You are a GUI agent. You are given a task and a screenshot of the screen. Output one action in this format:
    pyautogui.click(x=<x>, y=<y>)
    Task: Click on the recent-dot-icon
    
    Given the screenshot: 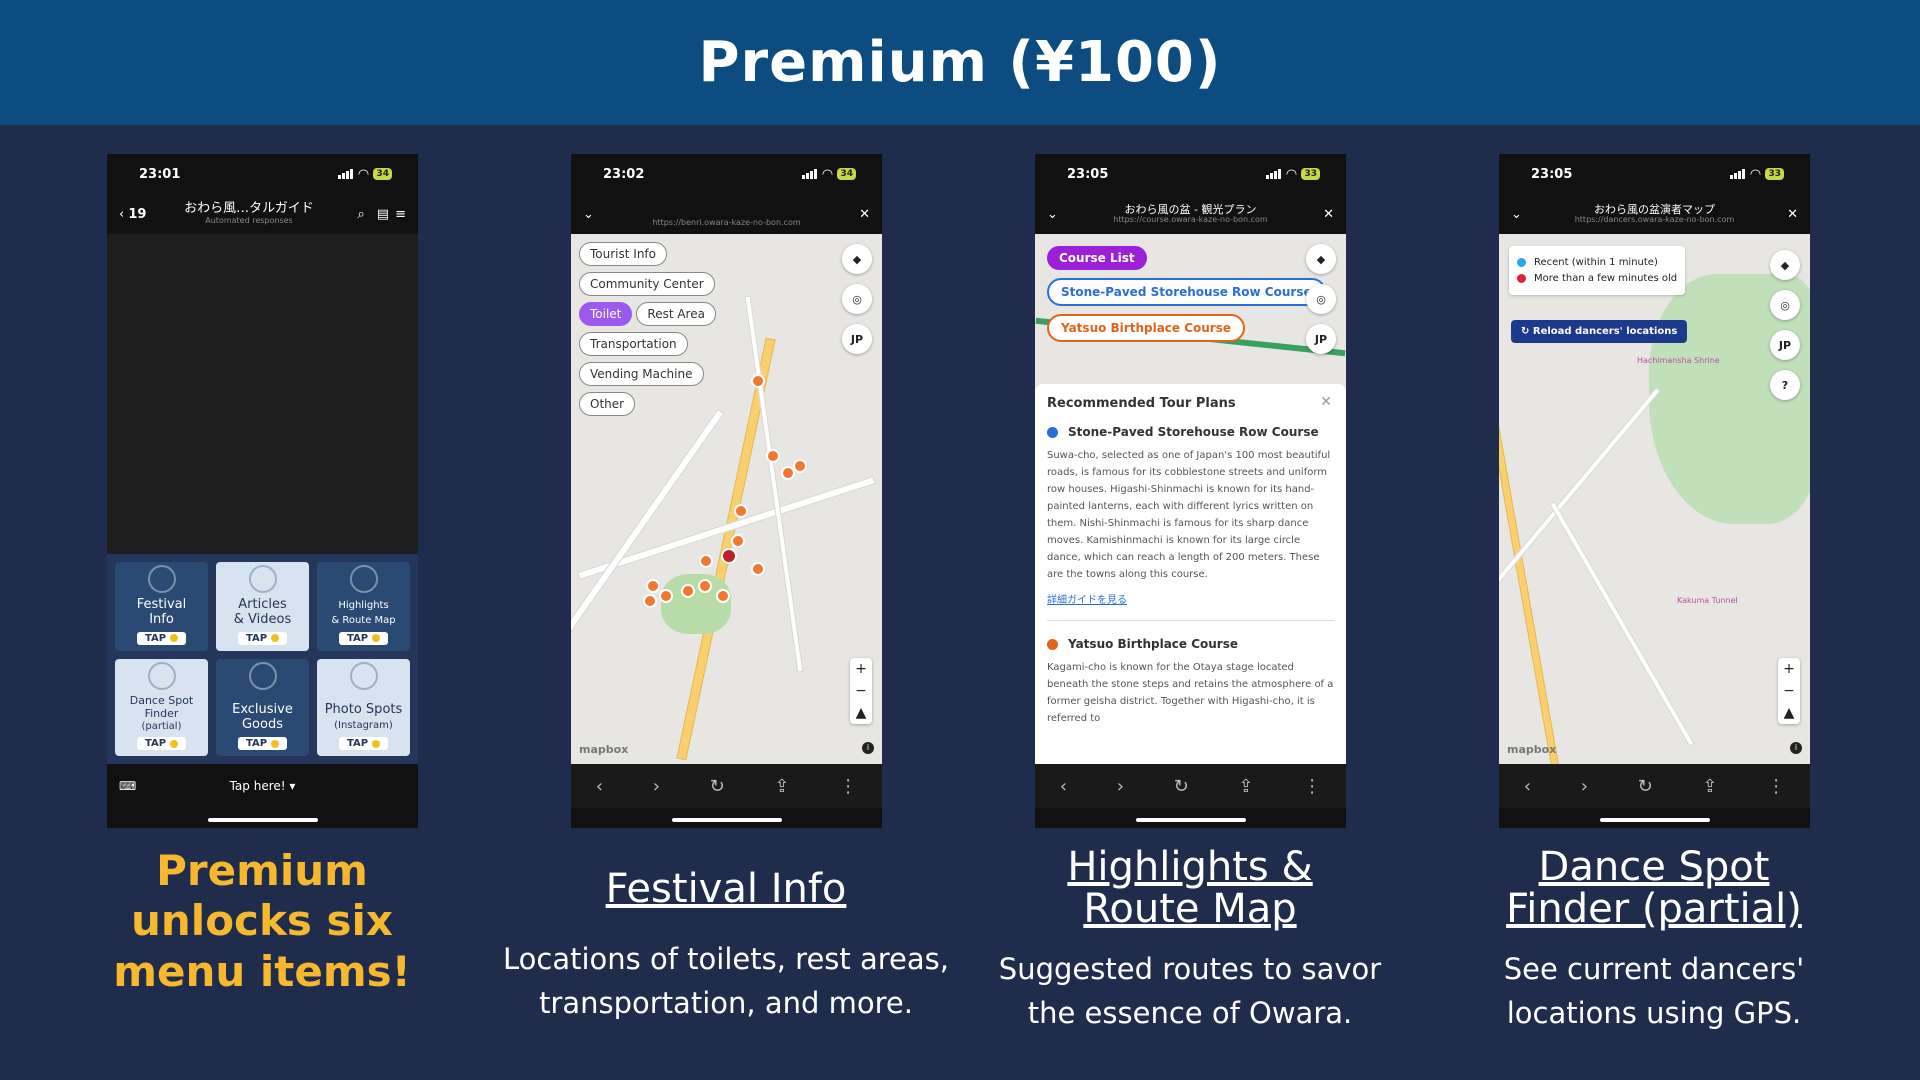 What is the action you would take?
    pyautogui.click(x=1521, y=262)
    